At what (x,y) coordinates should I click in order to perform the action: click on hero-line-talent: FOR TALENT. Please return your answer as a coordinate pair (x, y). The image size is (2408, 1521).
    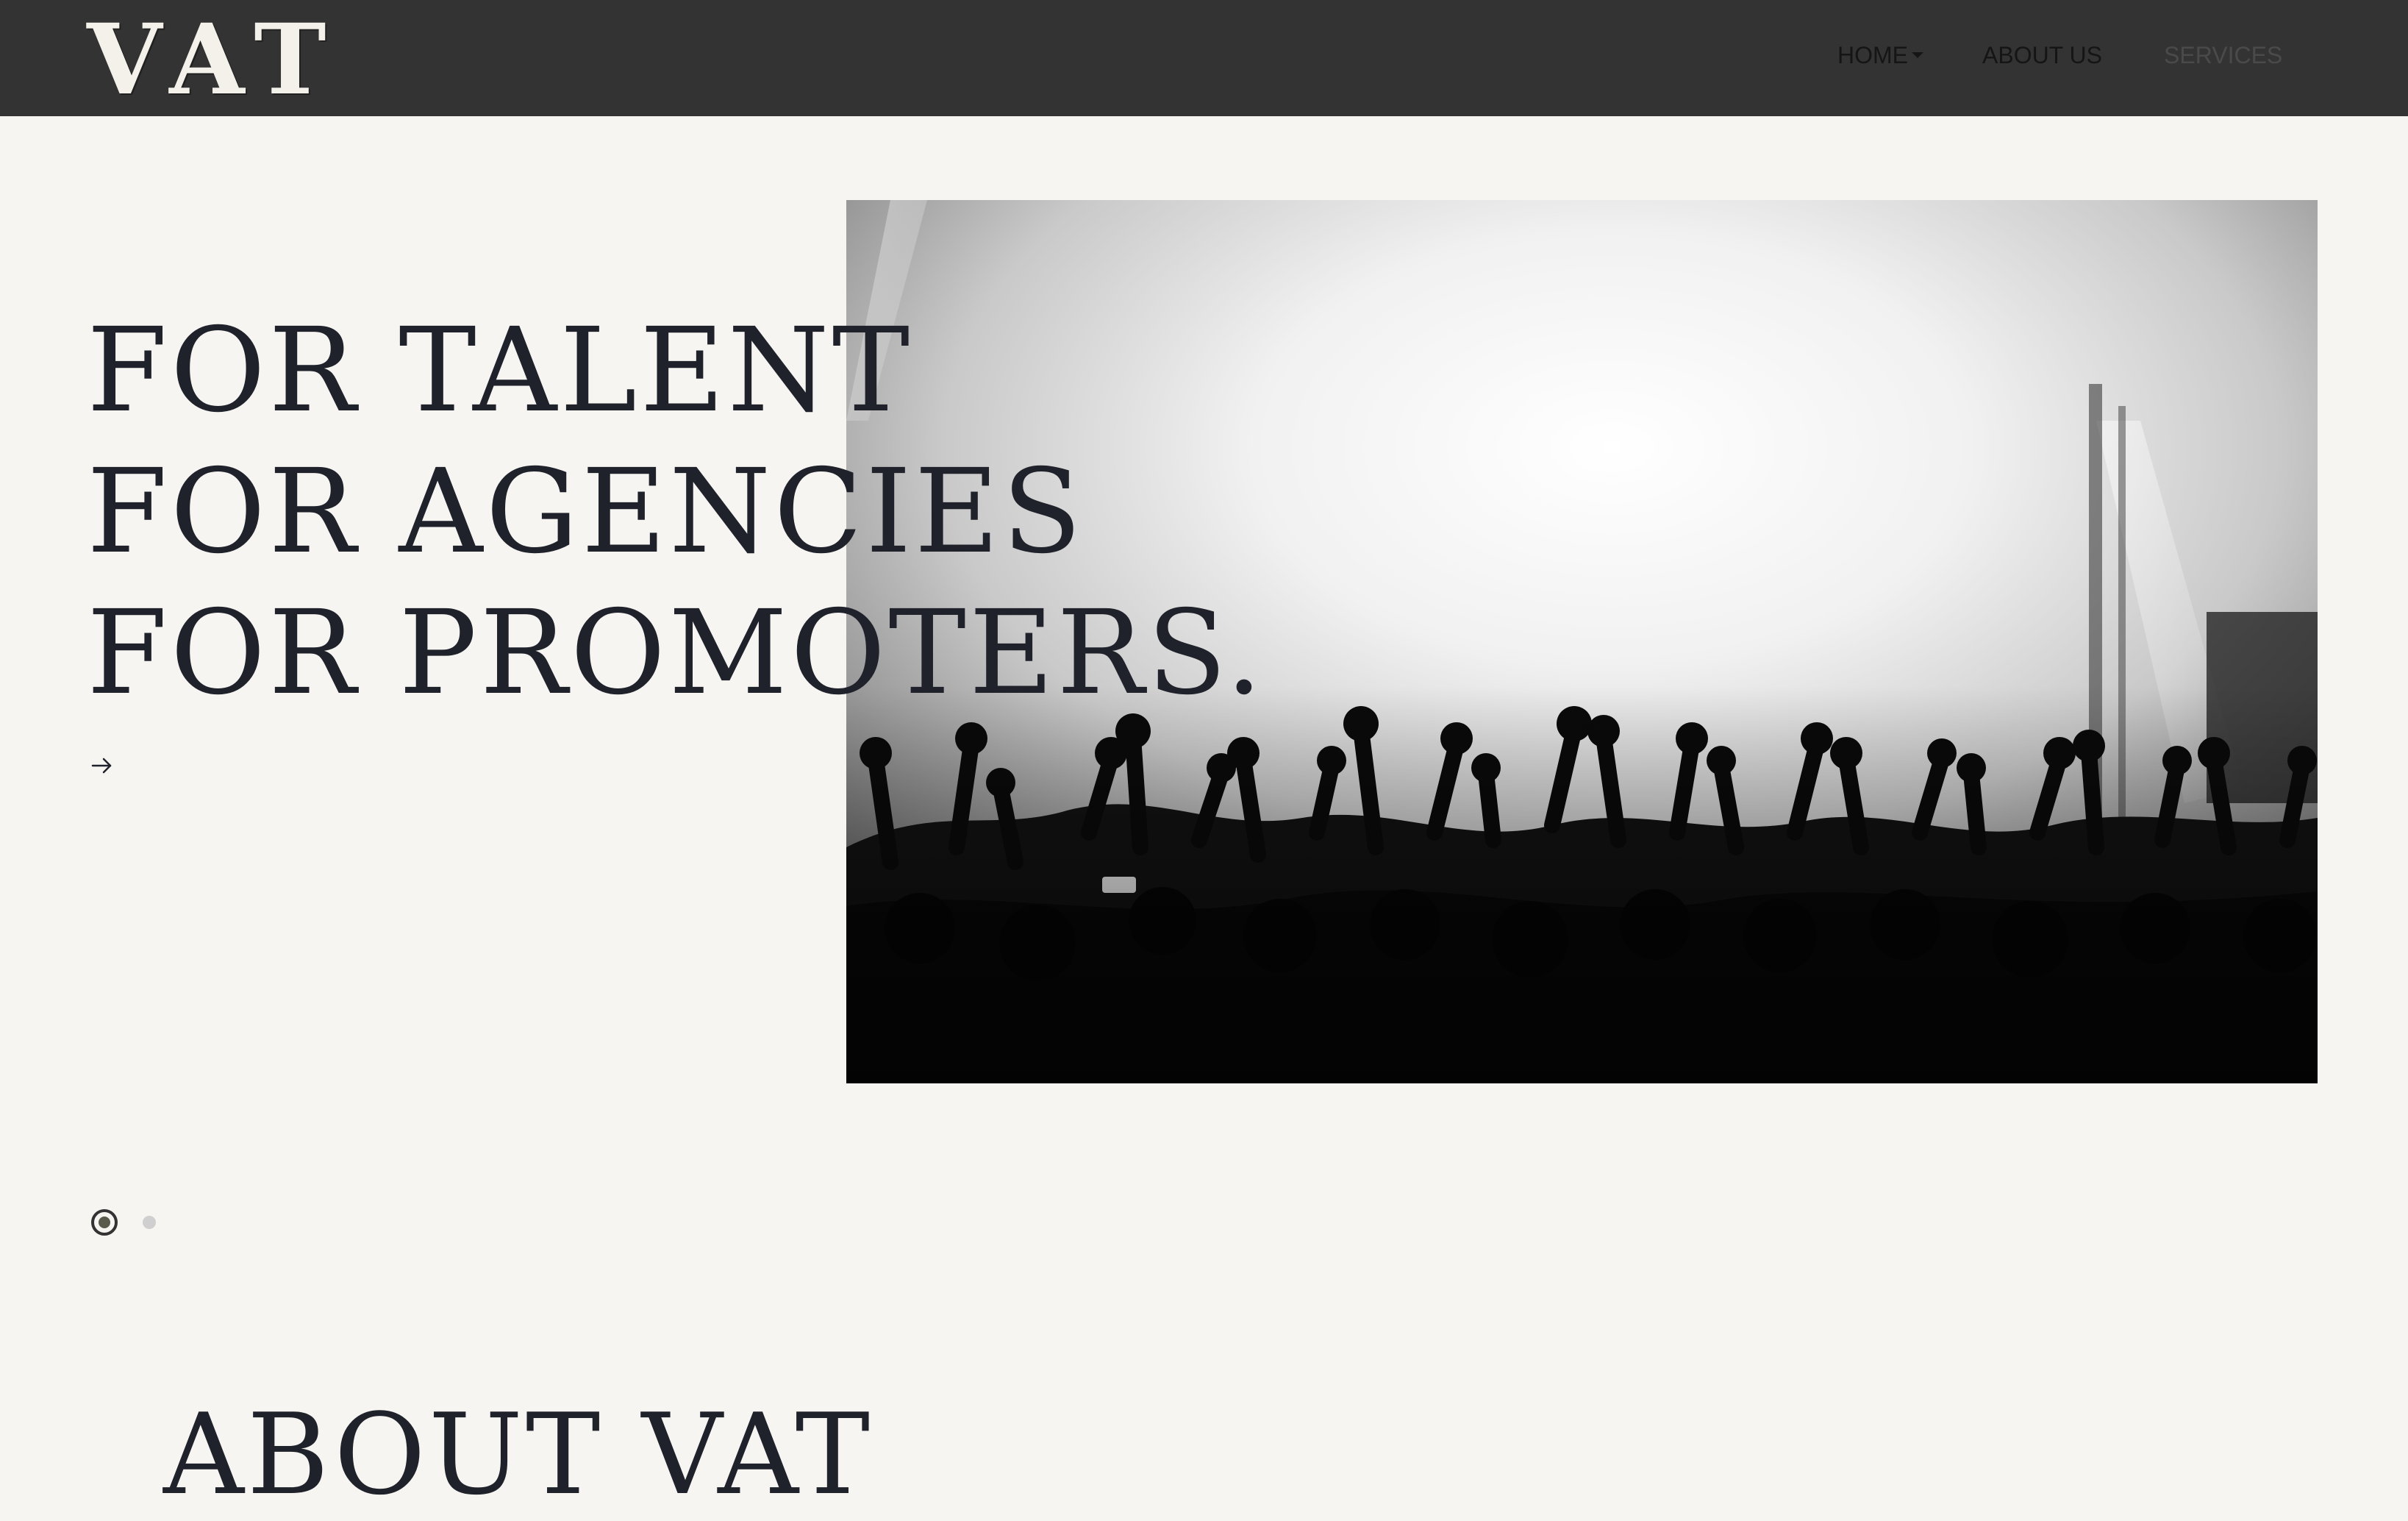
    Looking at the image, I should click on (500, 370).